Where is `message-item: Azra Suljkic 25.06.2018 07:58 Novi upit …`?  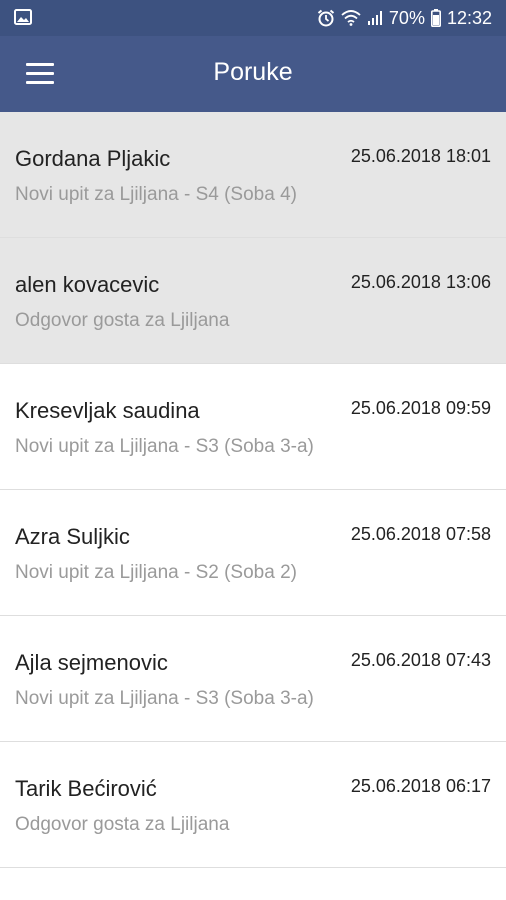 message-item: Azra Suljkic 25.06.2018 07:58 Novi upit … is located at coordinates (253, 553).